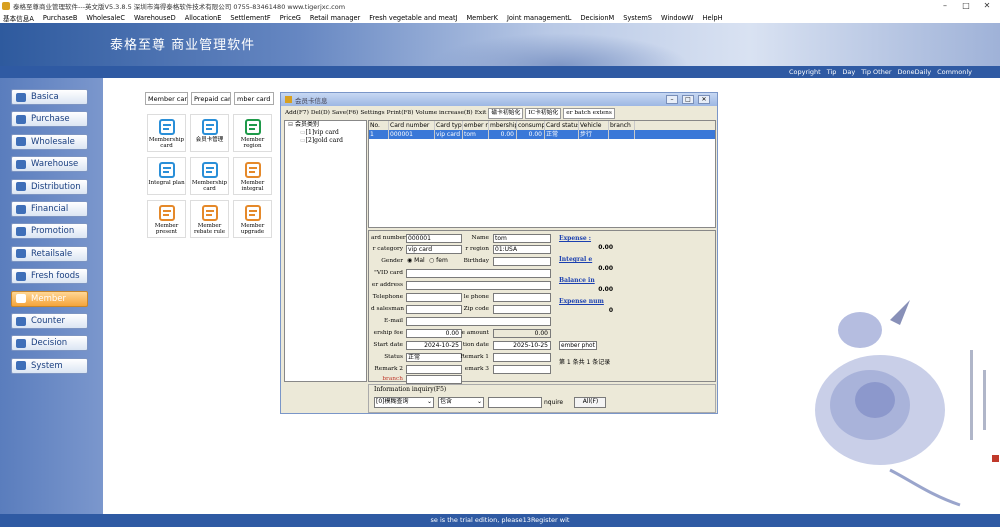  What do you see at coordinates (522, 309) in the screenshot?
I see `zip-field` at bounding box center [522, 309].